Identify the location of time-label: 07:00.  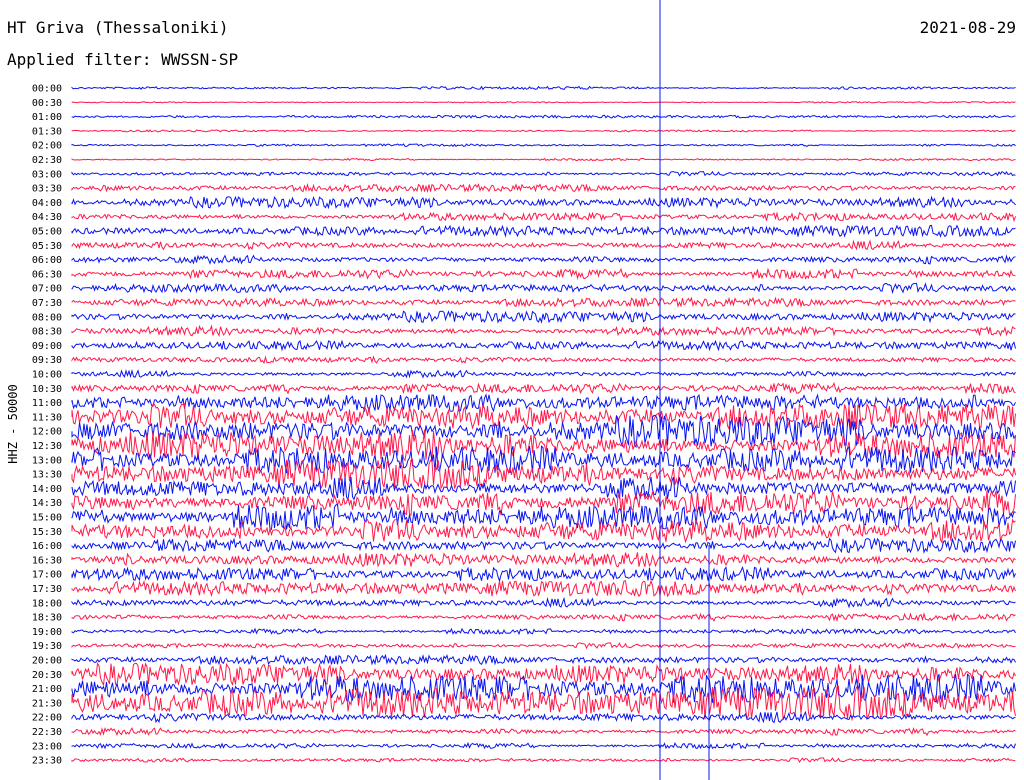
(47, 289).